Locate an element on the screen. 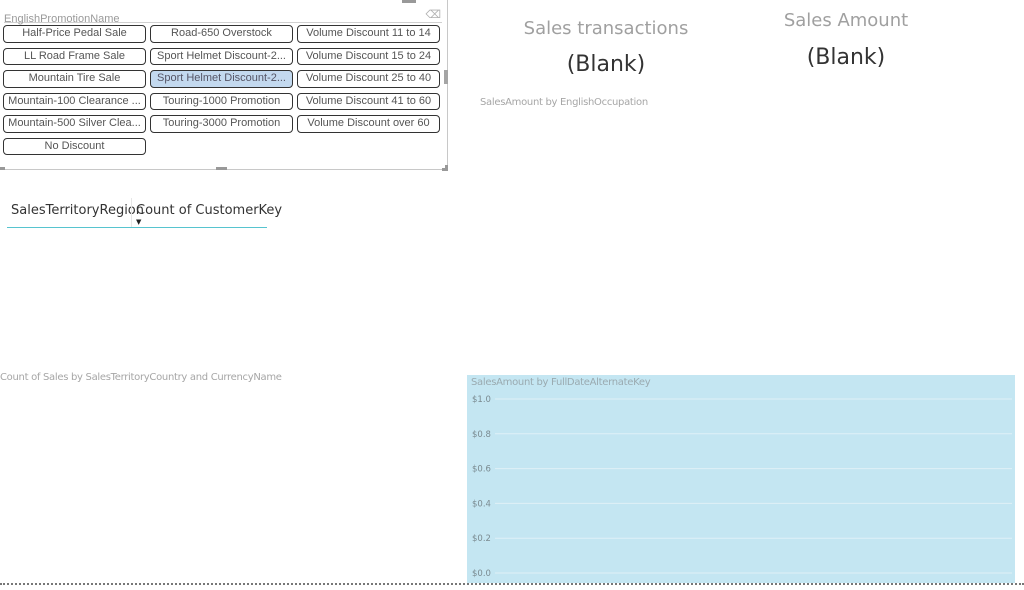 Image resolution: width=1024 pixels, height=590 pixels. slicer-title: EnglishPromotionName is located at coordinates (62, 19).